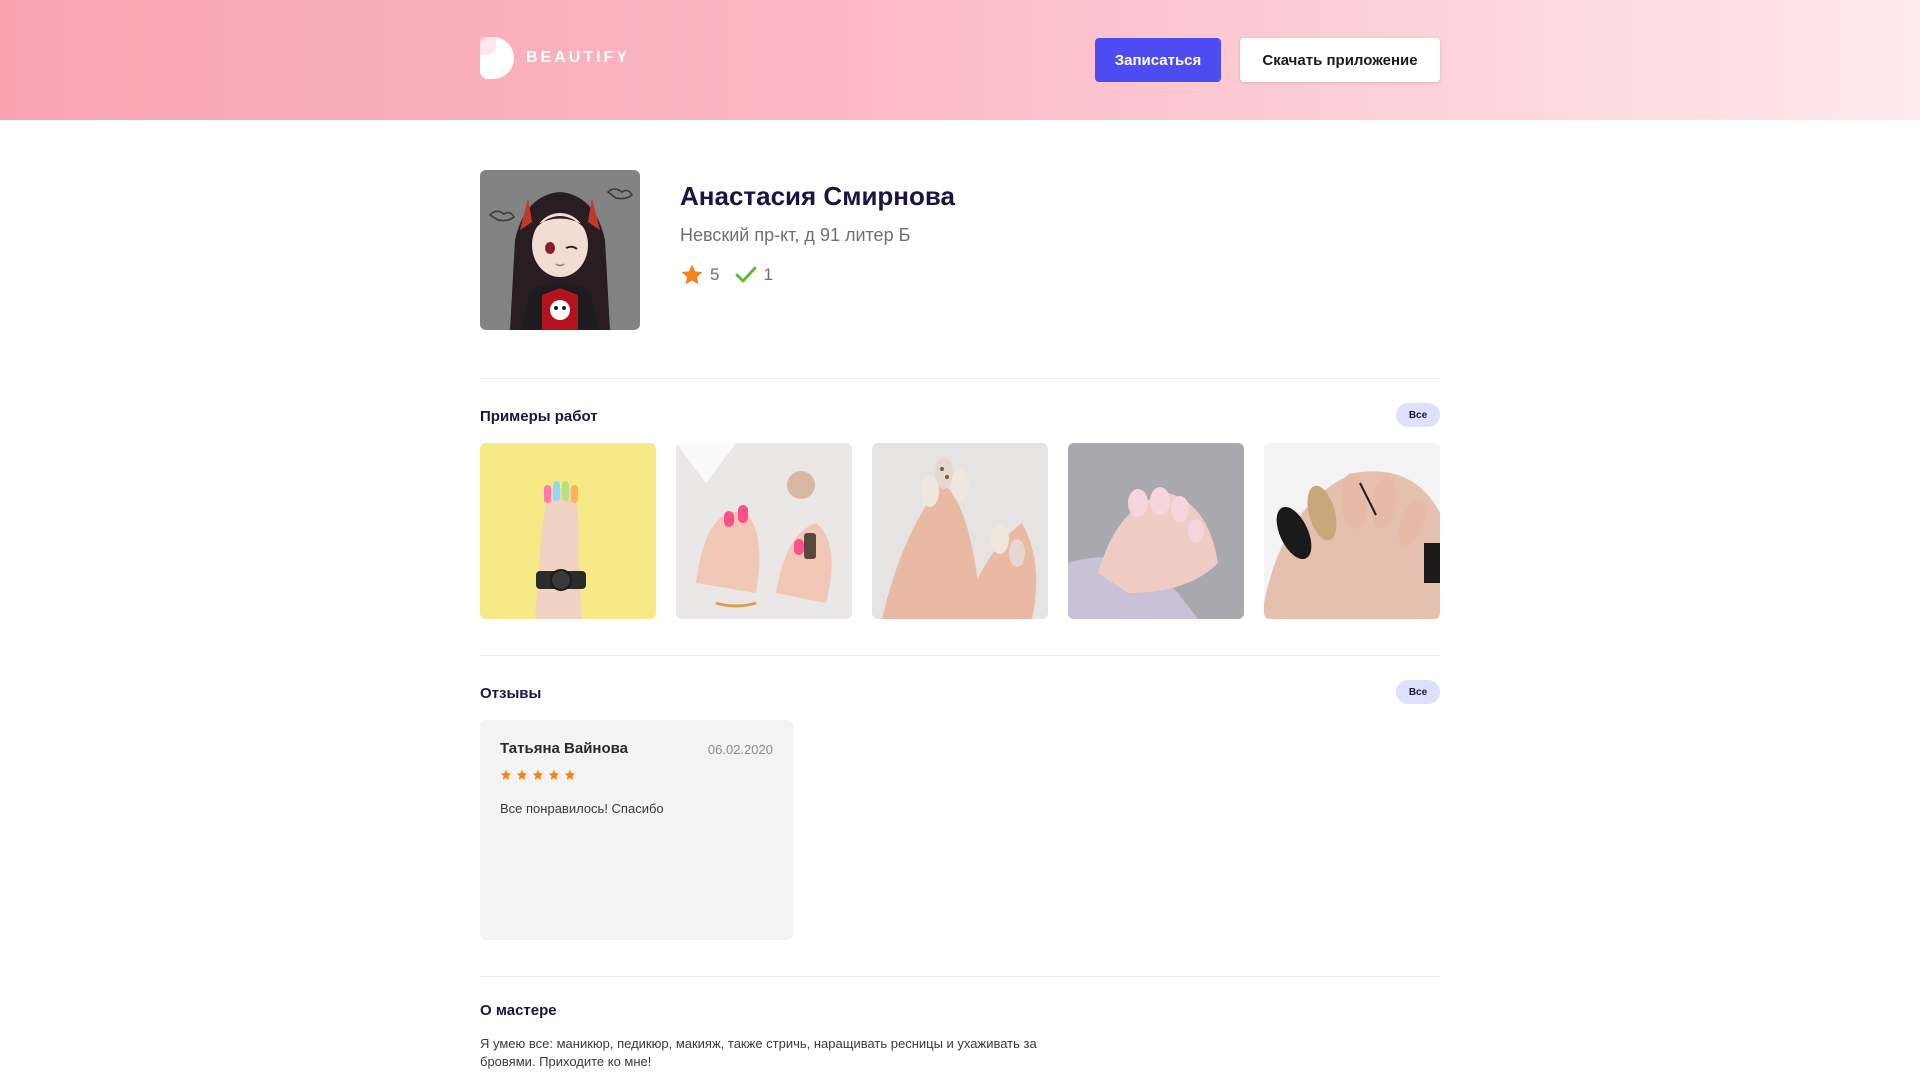 The width and height of the screenshot is (1920, 1080). I want to click on review-date: 06.02.2020, so click(740, 749).